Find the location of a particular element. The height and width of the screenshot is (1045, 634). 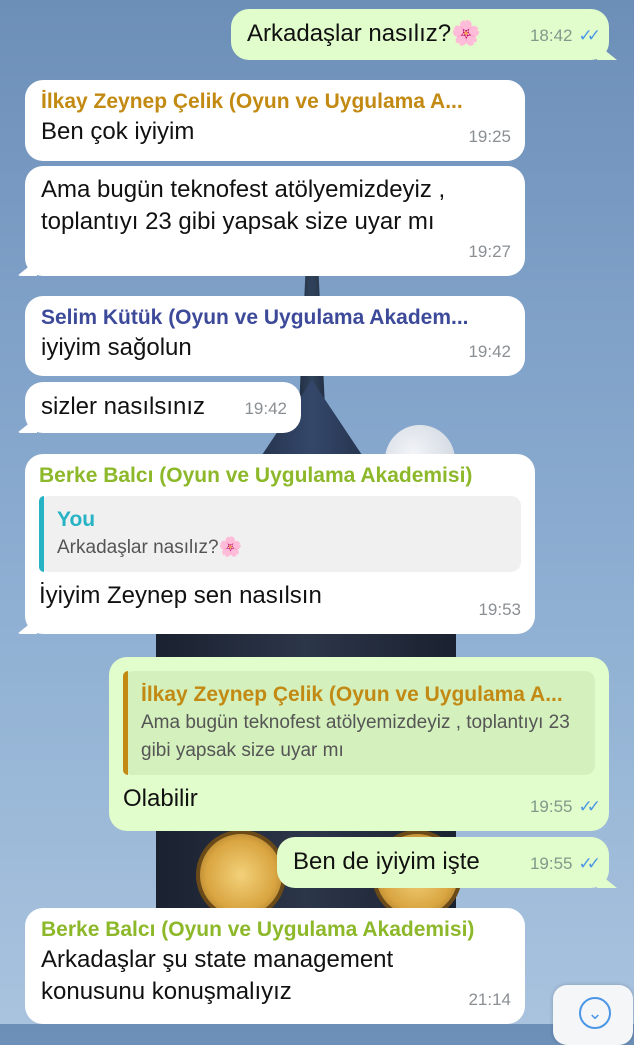

incoming-message: sizler nasılsınız 19:42 is located at coordinates (159, 407).